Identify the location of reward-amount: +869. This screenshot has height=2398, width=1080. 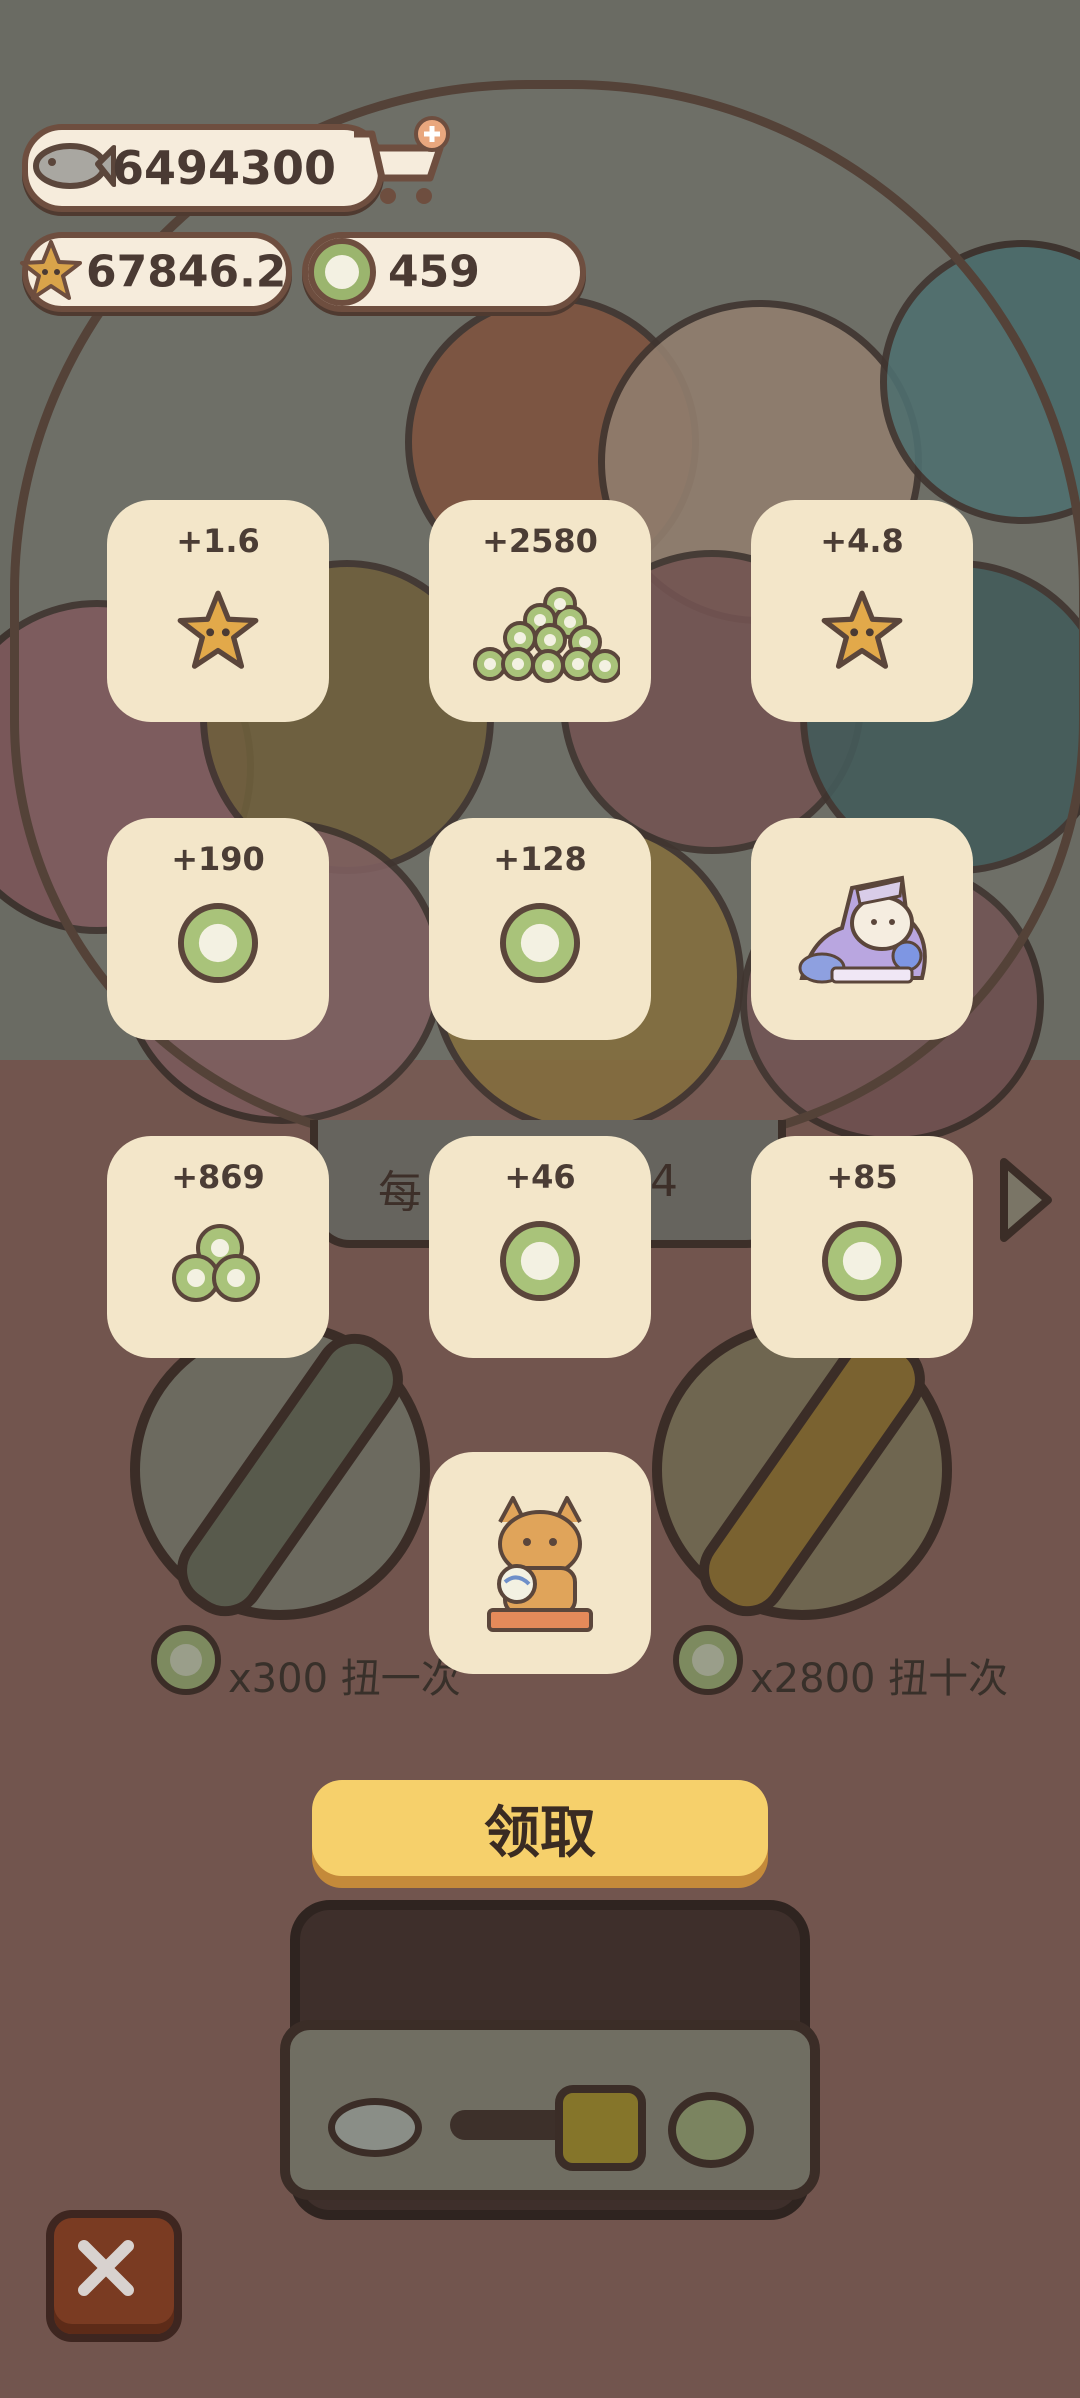
(218, 1177).